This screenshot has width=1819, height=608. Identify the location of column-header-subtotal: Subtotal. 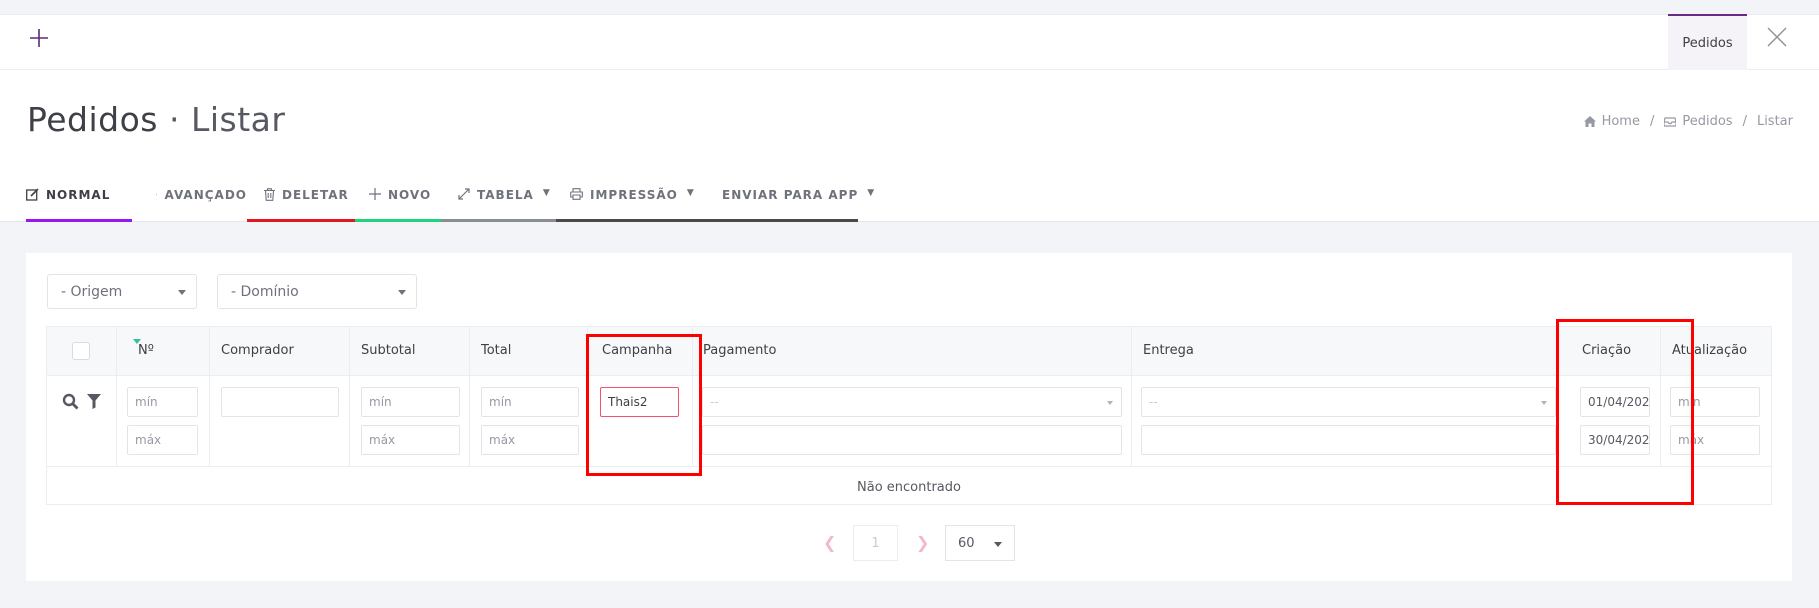
(388, 350).